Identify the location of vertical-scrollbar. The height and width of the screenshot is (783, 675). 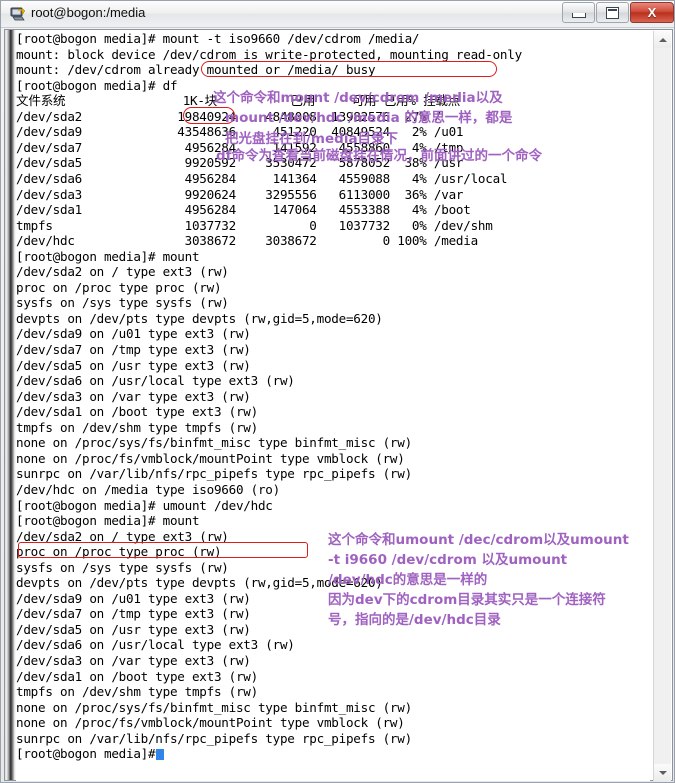
(662, 406).